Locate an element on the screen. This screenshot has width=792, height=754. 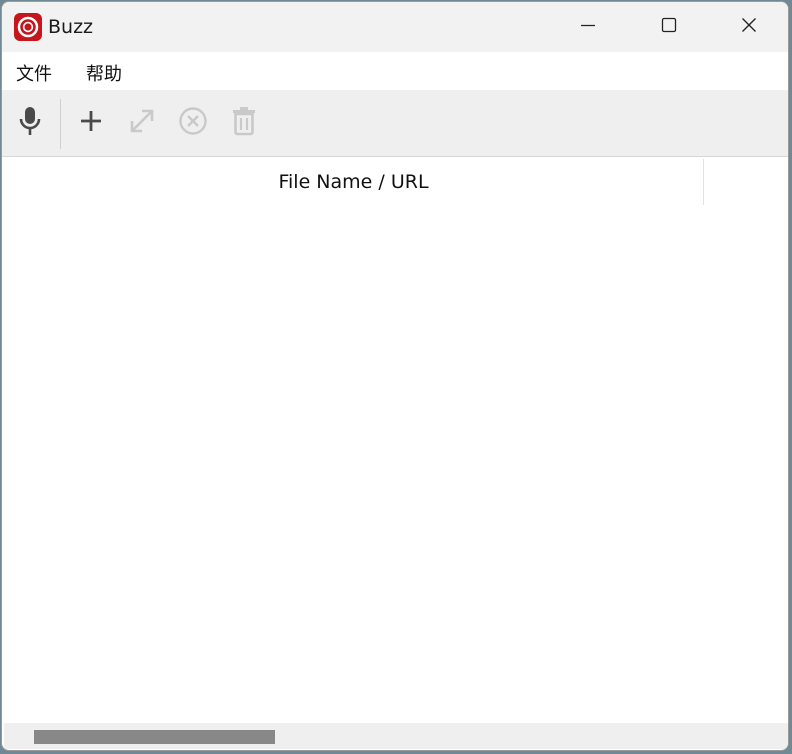
horizontal-scrollbar is located at coordinates (396, 736).